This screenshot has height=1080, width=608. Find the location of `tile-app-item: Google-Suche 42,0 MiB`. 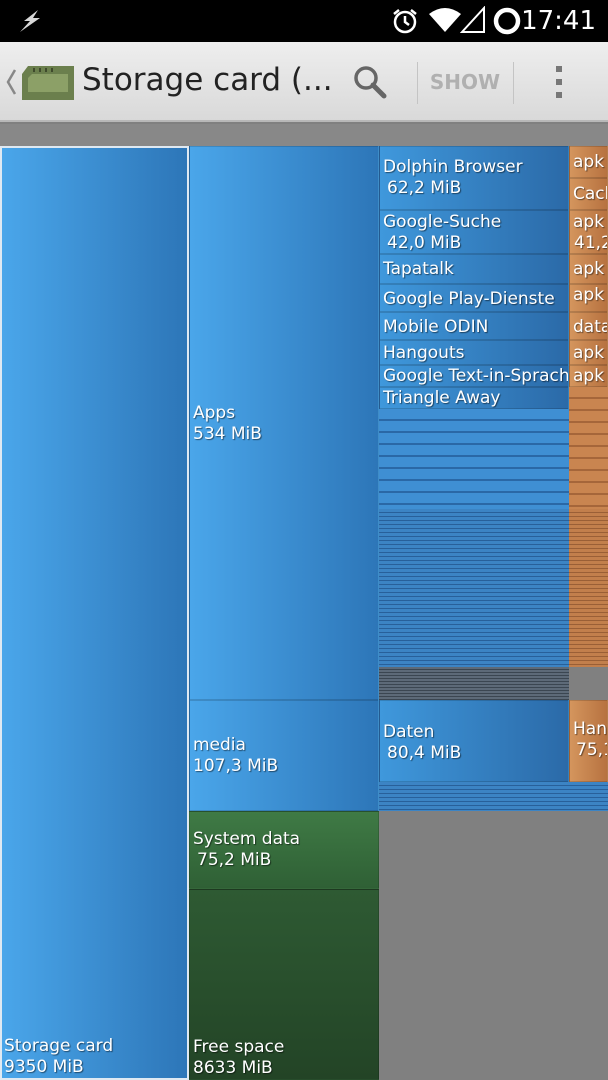

tile-app-item: Google-Suche 42,0 MiB is located at coordinates (474, 232).